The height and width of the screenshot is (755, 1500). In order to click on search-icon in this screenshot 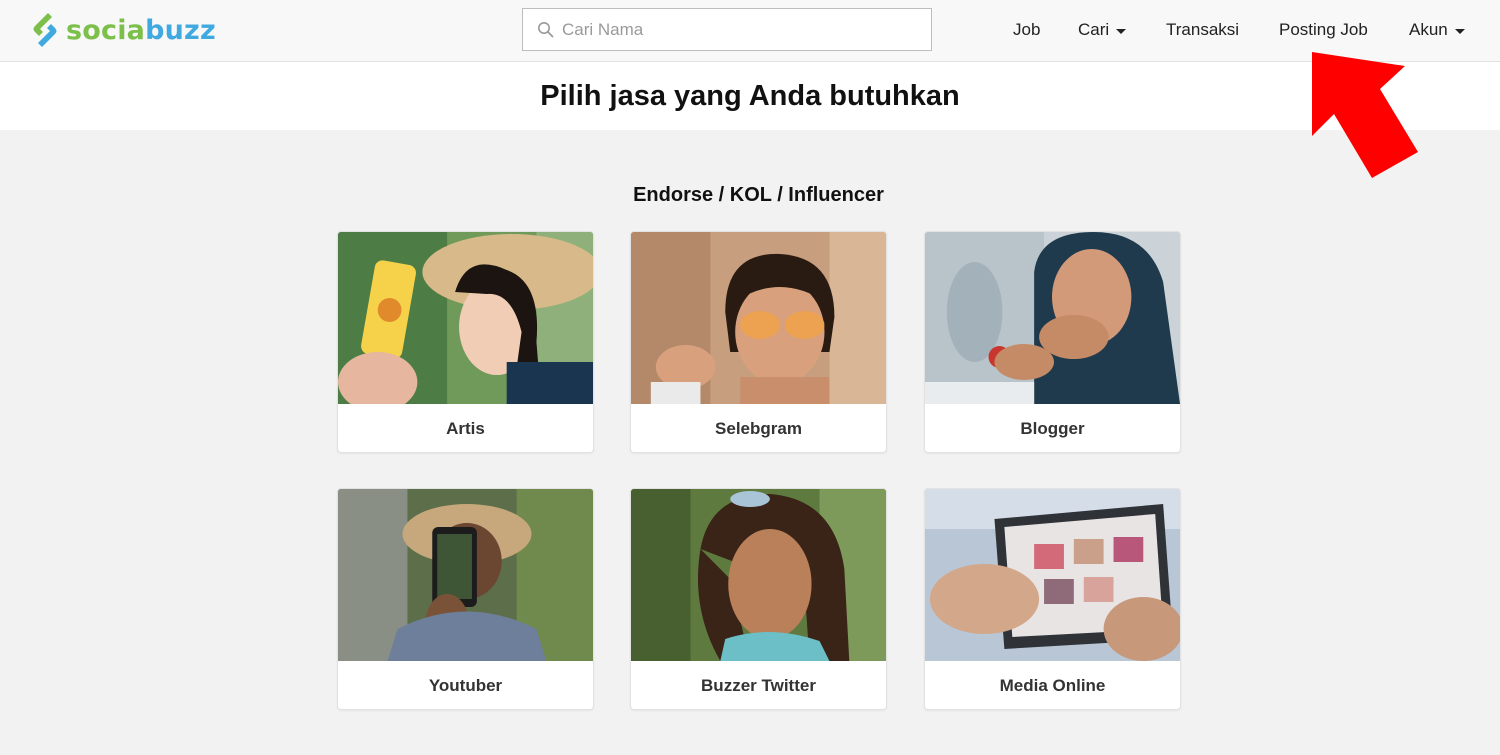, I will do `click(546, 30)`.